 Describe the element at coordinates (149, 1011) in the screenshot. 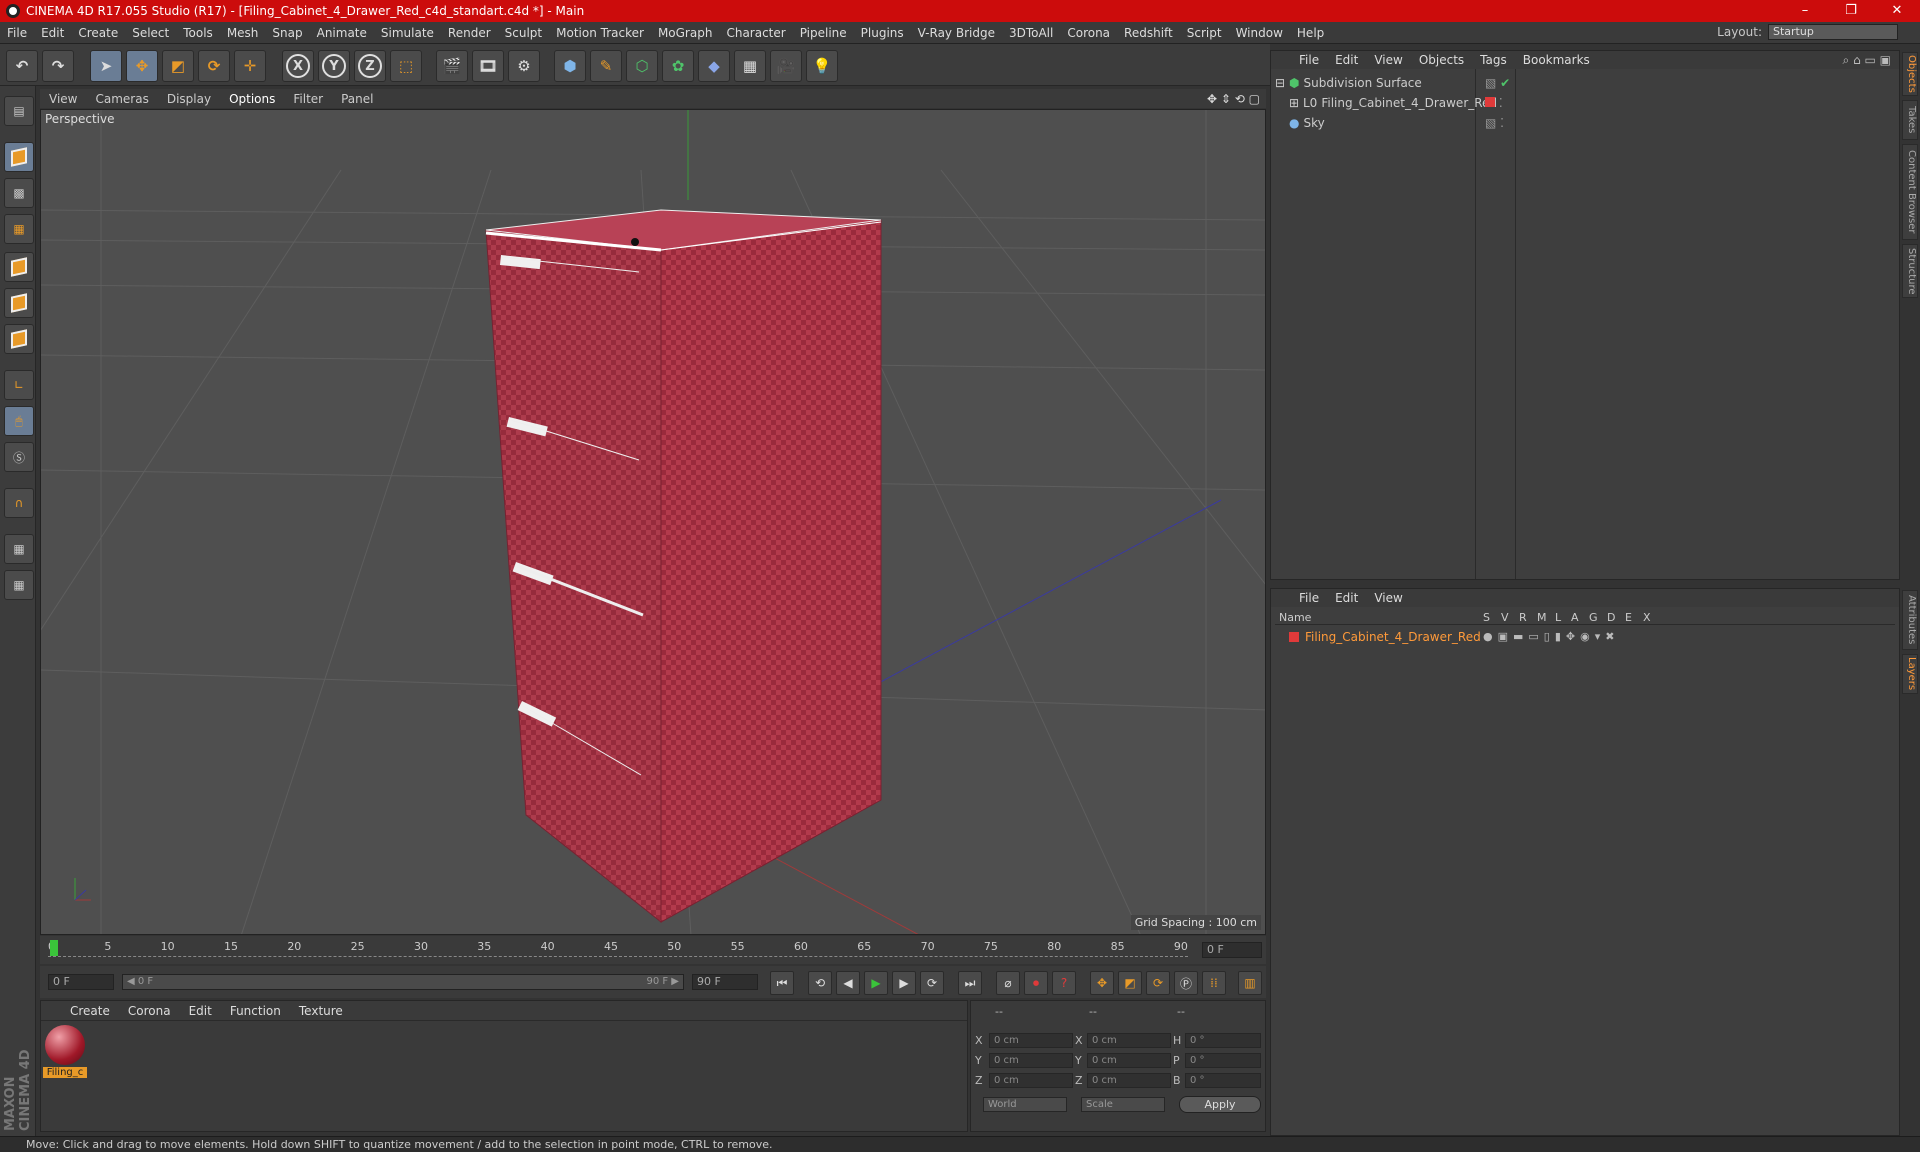

I see `material-menu-corona: Corona` at that location.